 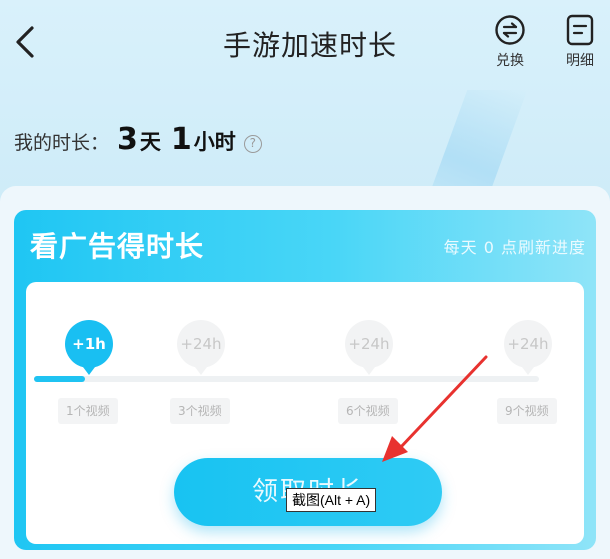 I want to click on screenshot-tooltip: 截图(Alt + A), so click(x=331, y=500).